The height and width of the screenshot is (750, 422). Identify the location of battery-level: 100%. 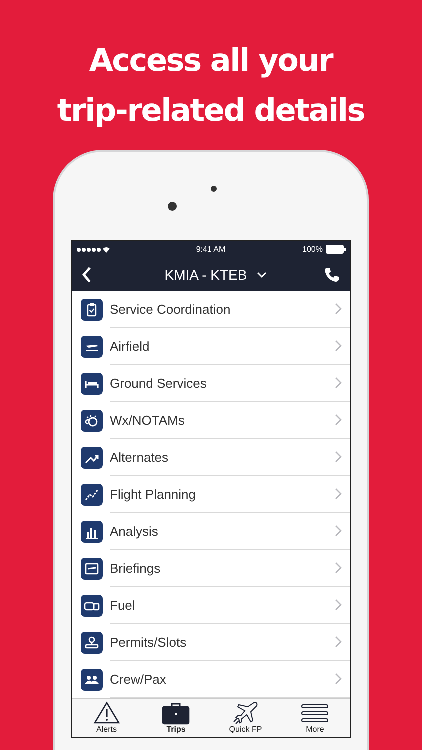
(312, 249).